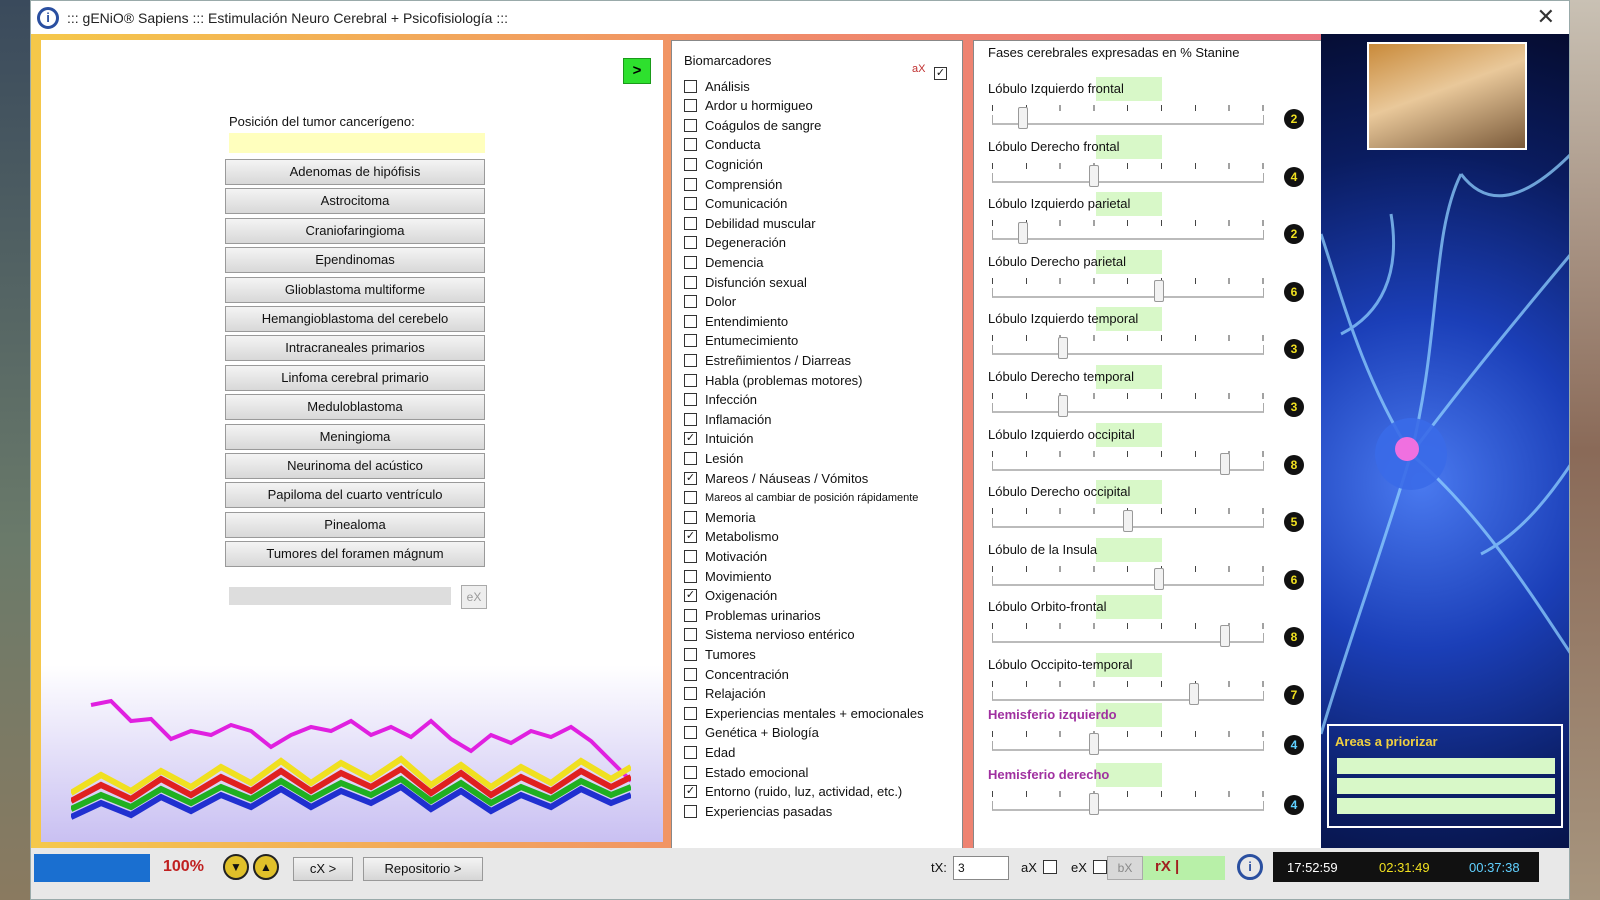 The width and height of the screenshot is (1600, 900). Describe the element at coordinates (355, 436) in the screenshot. I see `tumor-button: Meningioma` at that location.